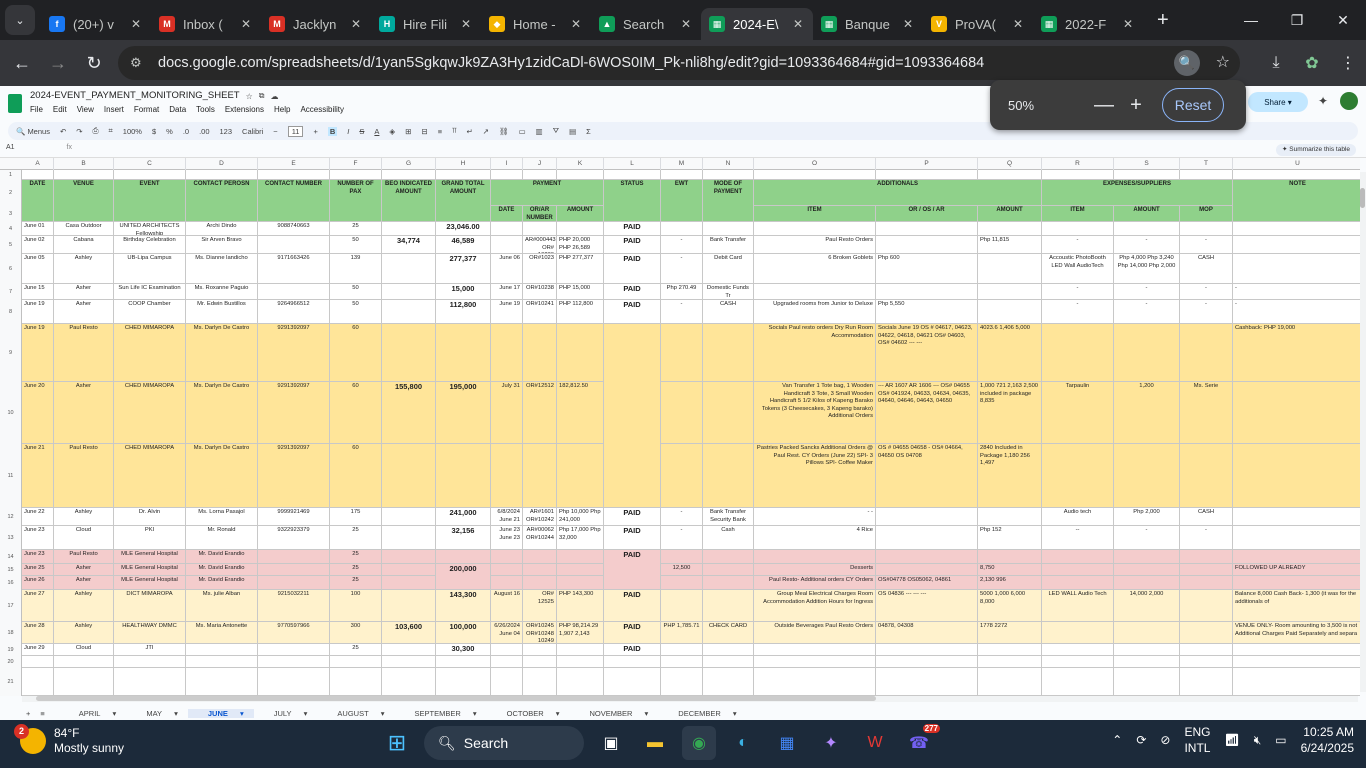 The width and height of the screenshot is (1366, 768). I want to click on column-header: T, so click(1206, 164).